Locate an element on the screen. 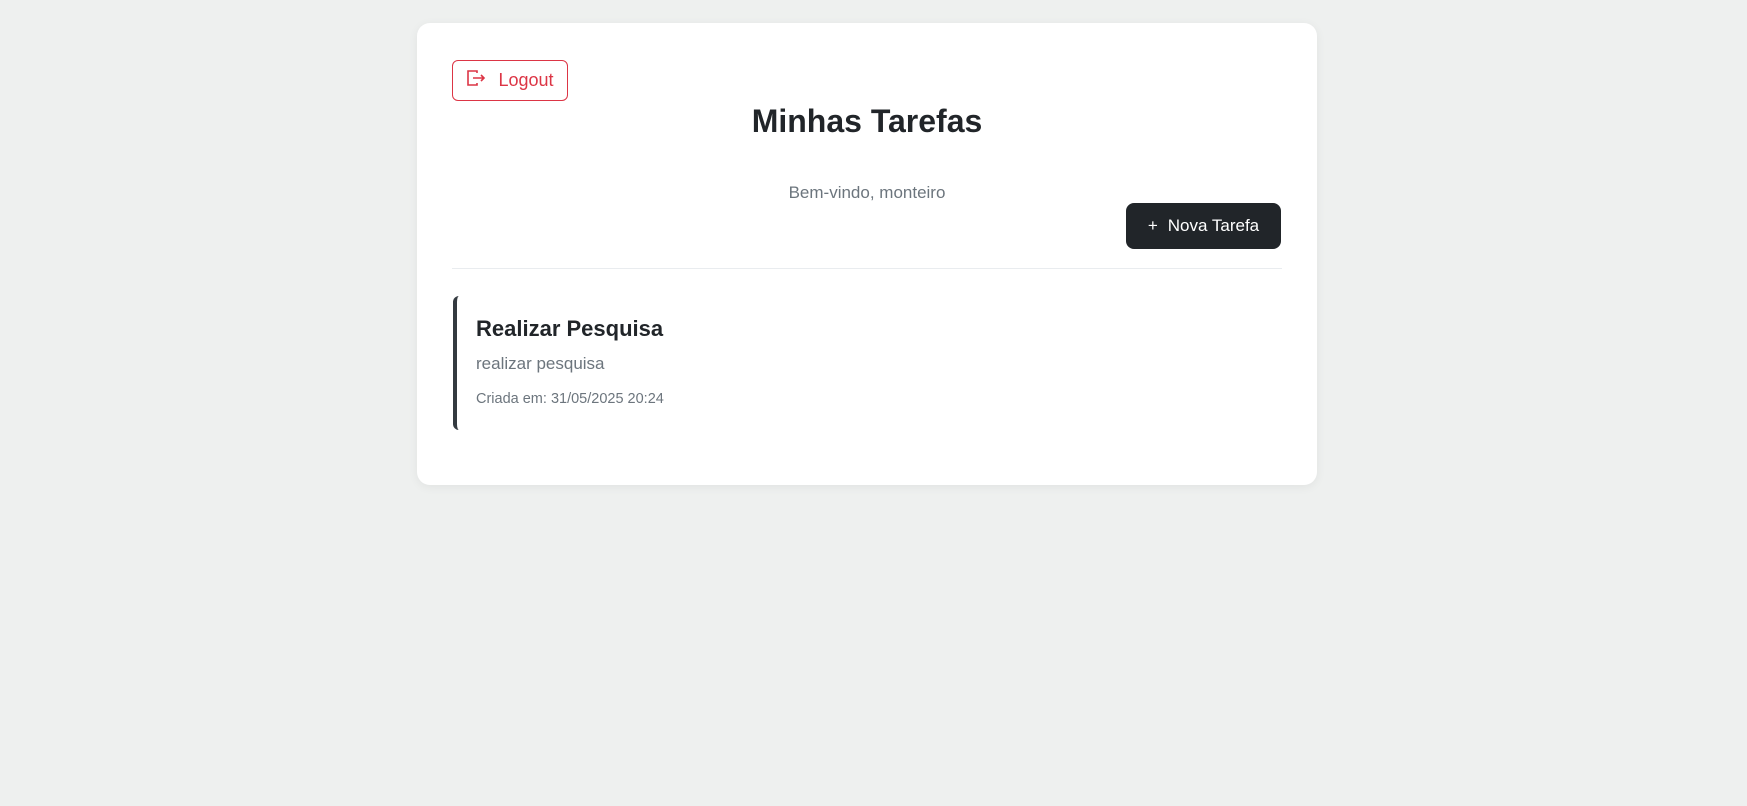 This screenshot has width=1747, height=806. logout-button: Logout is located at coordinates (510, 80).